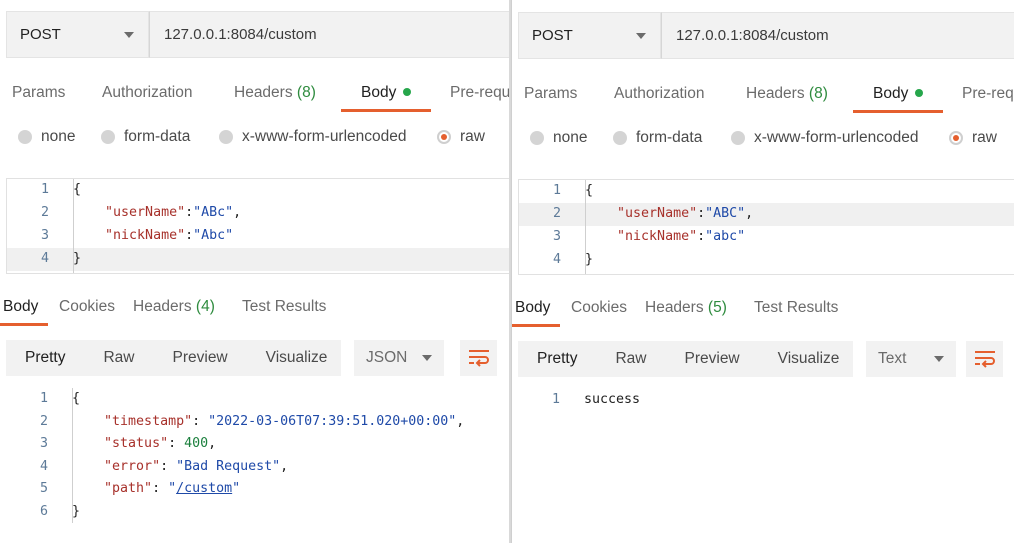 The height and width of the screenshot is (543, 1014). What do you see at coordinates (174, 307) in the screenshot?
I see `resp-tab-headers: Headers (4)` at bounding box center [174, 307].